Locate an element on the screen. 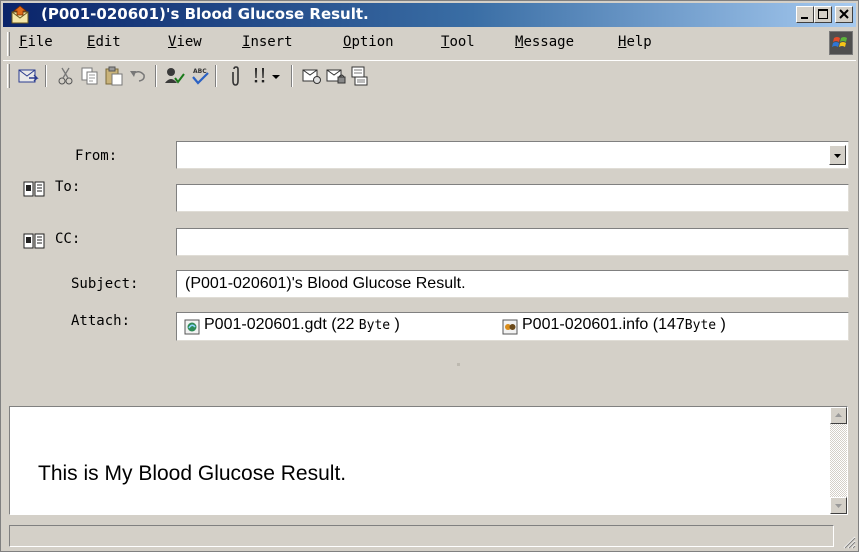  send-icon is located at coordinates (28, 76).